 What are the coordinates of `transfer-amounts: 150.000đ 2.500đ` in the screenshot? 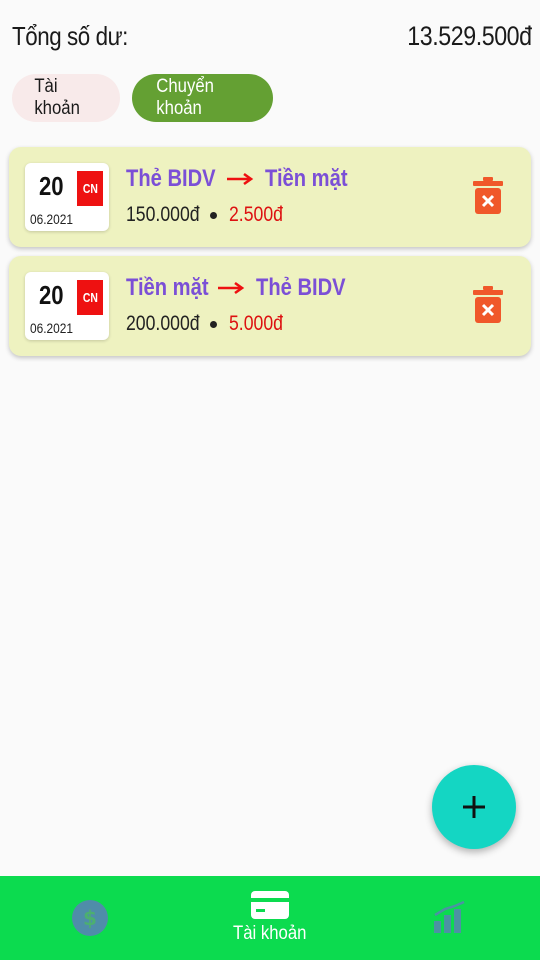 It's located at (209, 215).